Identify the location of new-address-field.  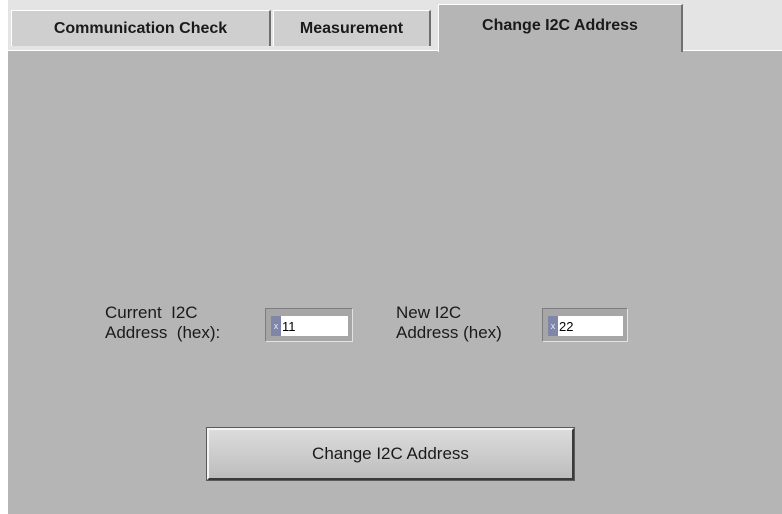
(590, 326).